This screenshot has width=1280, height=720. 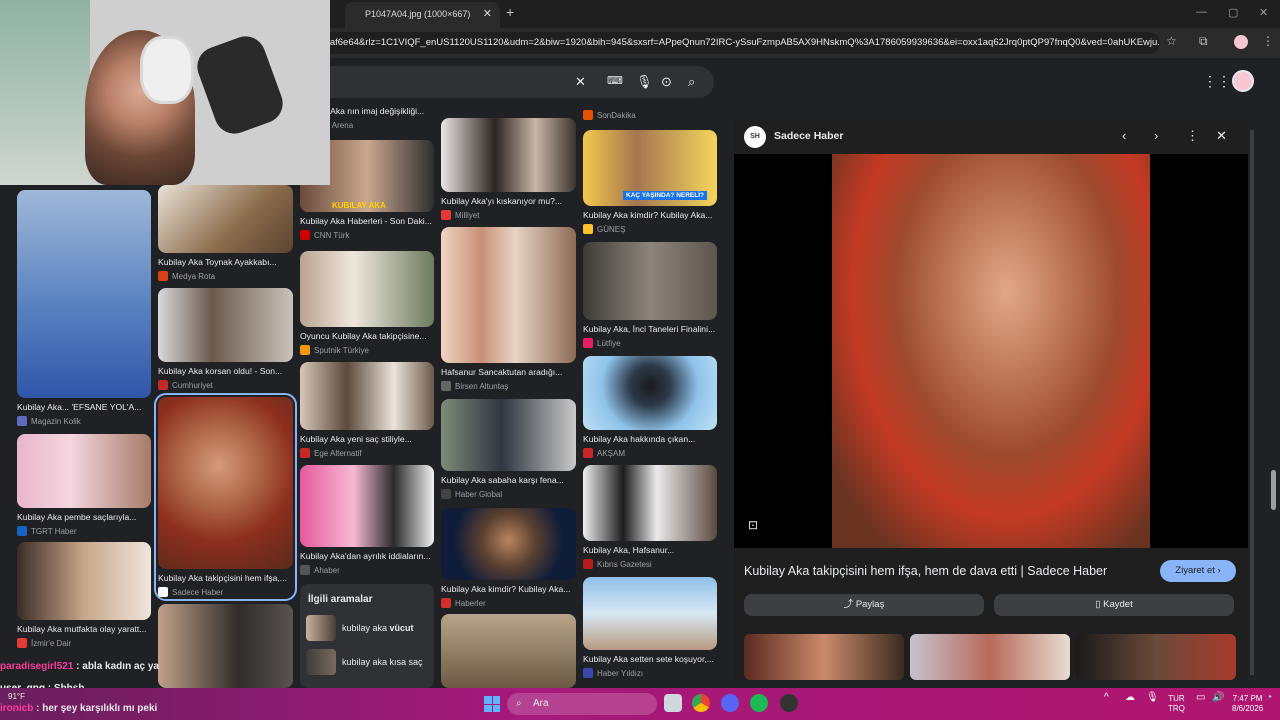 What do you see at coordinates (1171, 41) in the screenshot?
I see `bookmark-star-icon: ☆` at bounding box center [1171, 41].